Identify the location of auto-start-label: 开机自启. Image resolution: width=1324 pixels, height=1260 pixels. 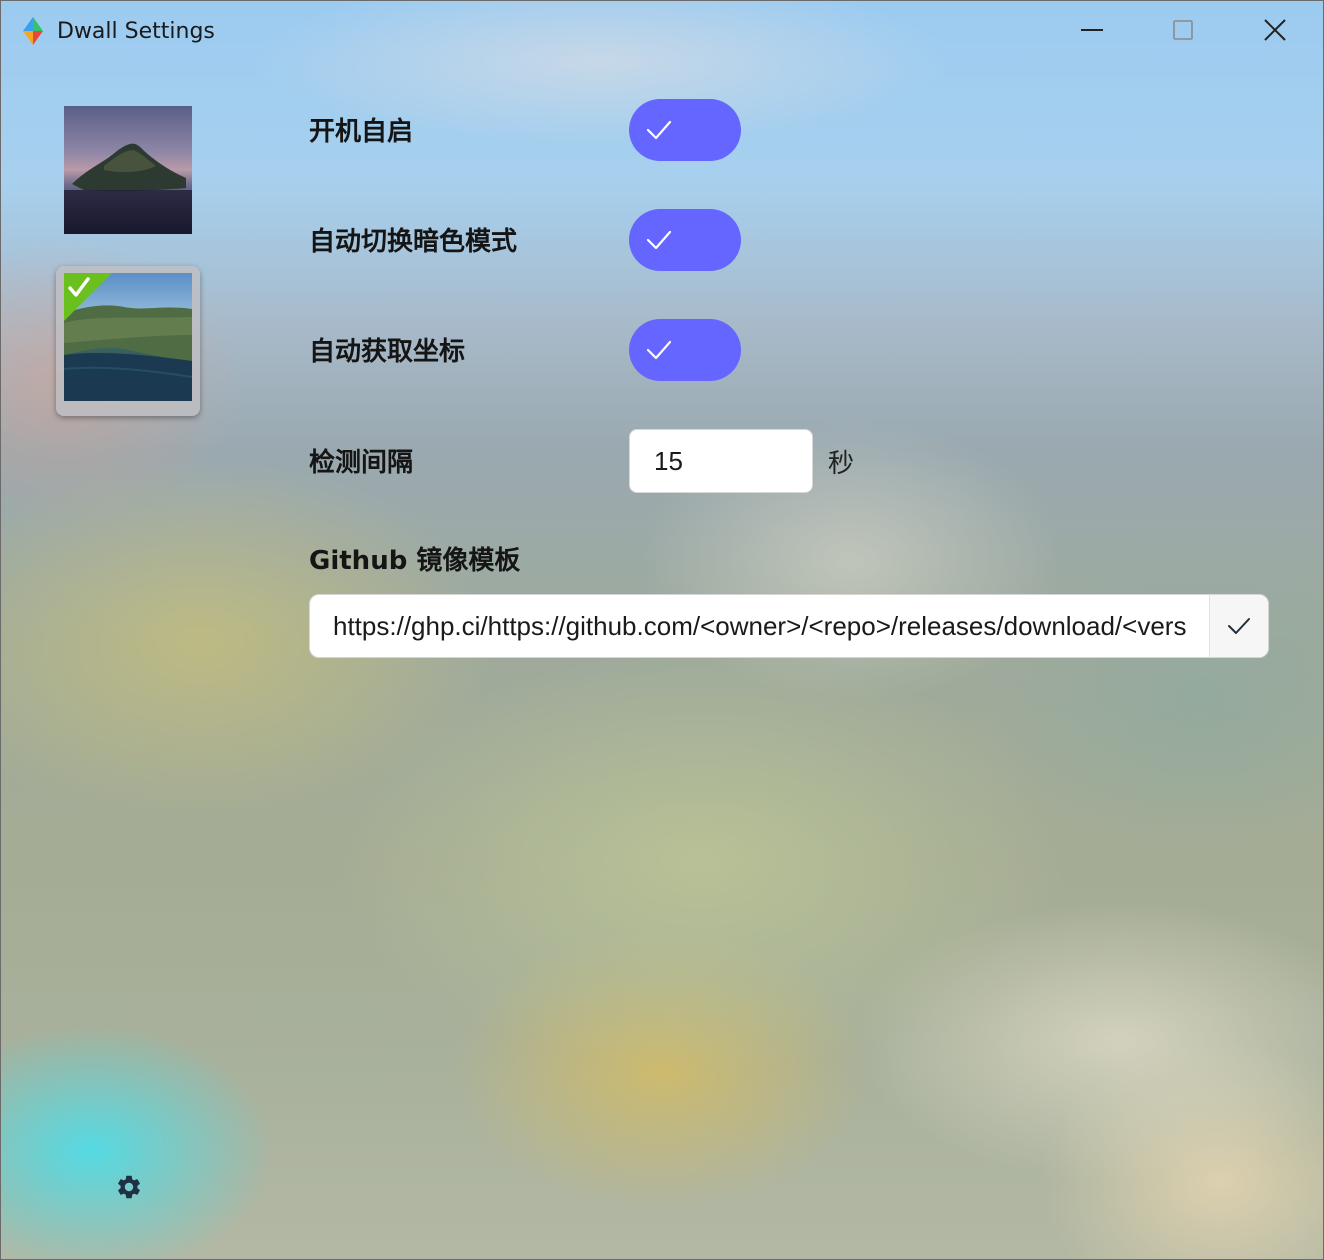
(361, 132).